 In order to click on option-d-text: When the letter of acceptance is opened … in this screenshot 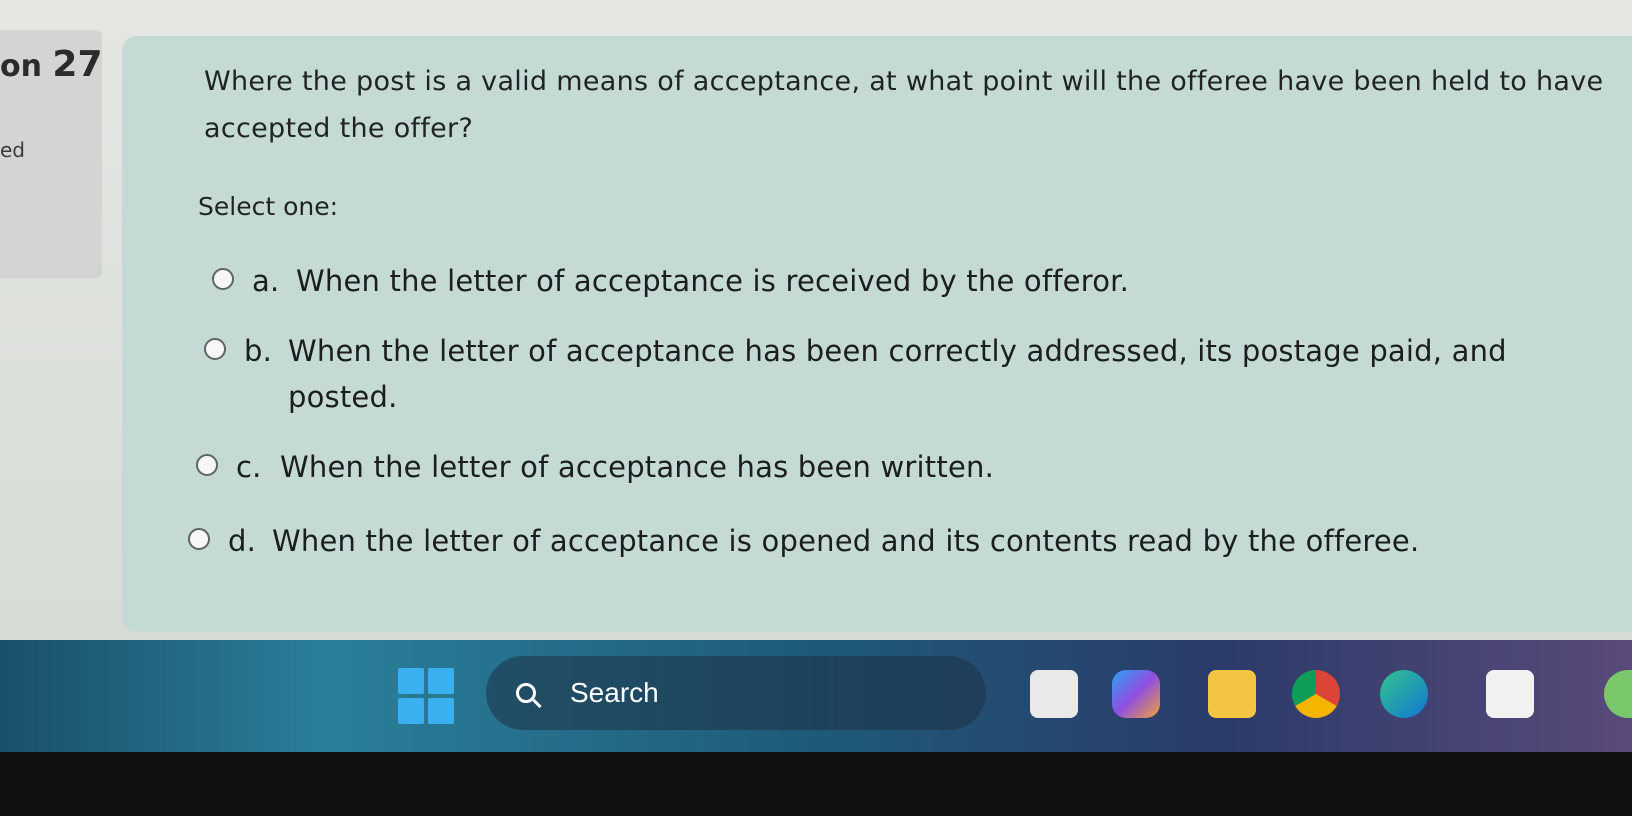, I will do `click(845, 541)`.